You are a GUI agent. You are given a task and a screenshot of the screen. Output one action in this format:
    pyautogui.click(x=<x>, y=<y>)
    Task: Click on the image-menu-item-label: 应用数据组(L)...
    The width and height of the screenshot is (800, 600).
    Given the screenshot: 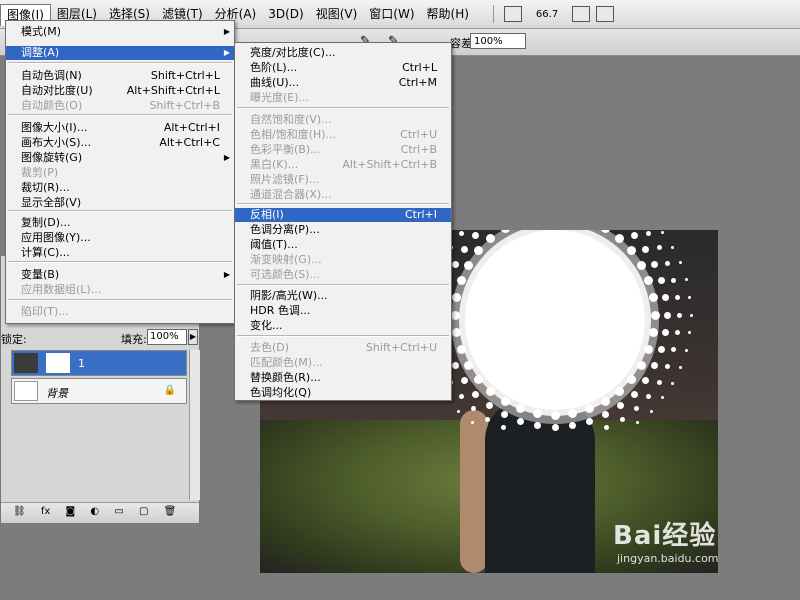 What is the action you would take?
    pyautogui.click(x=61, y=289)
    